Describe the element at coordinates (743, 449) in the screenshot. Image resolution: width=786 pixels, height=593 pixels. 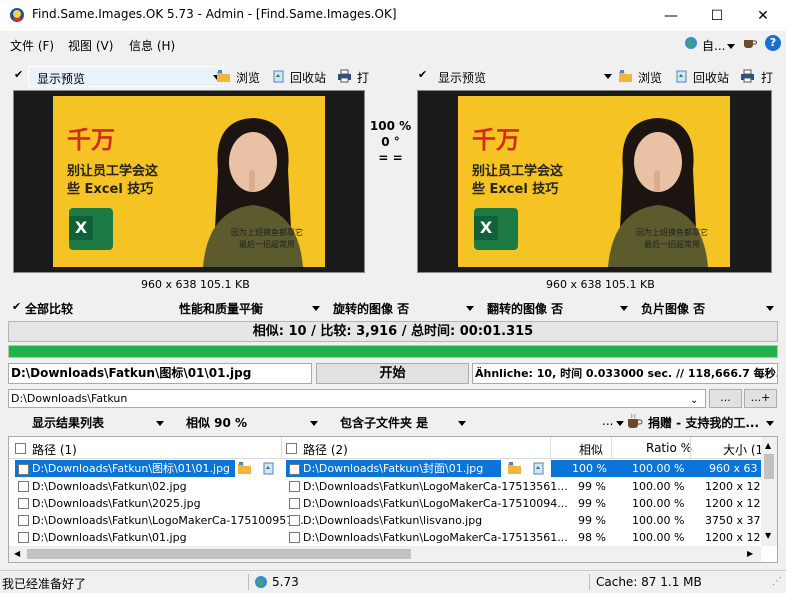
I see `header-size: 大小 (1` at that location.